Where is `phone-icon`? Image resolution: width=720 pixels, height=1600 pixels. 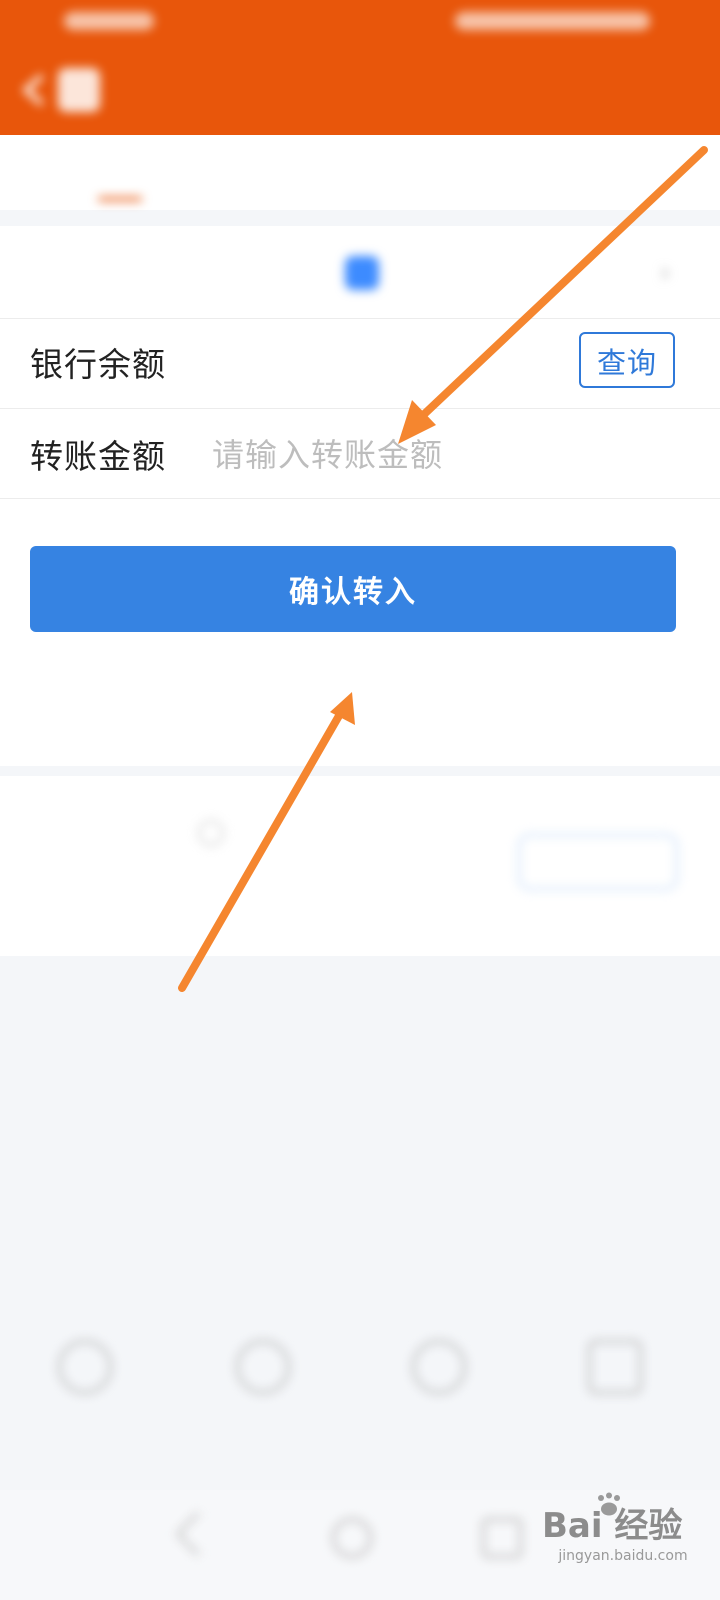 phone-icon is located at coordinates (85, 1367).